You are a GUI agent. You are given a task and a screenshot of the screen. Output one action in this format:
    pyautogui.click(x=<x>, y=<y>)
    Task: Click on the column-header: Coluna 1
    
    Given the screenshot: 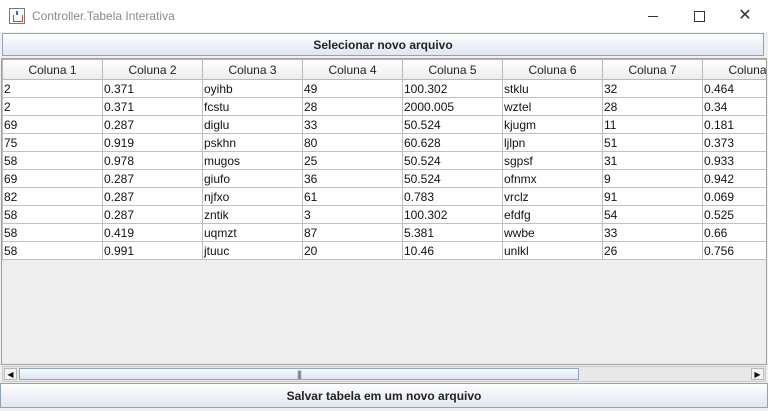 What is the action you would take?
    pyautogui.click(x=52, y=69)
    